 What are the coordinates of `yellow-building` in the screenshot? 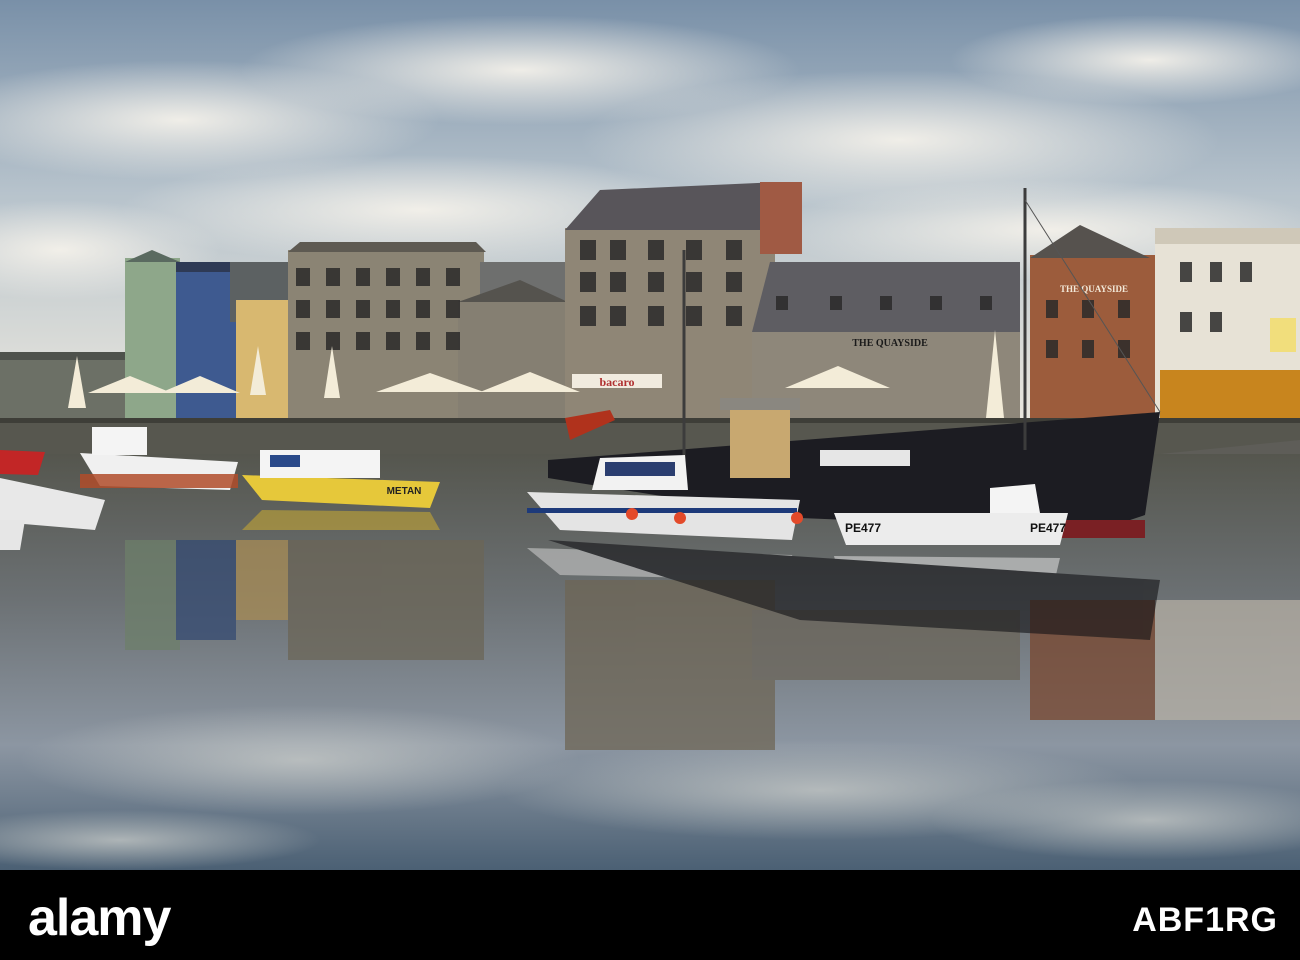 It's located at (263, 360).